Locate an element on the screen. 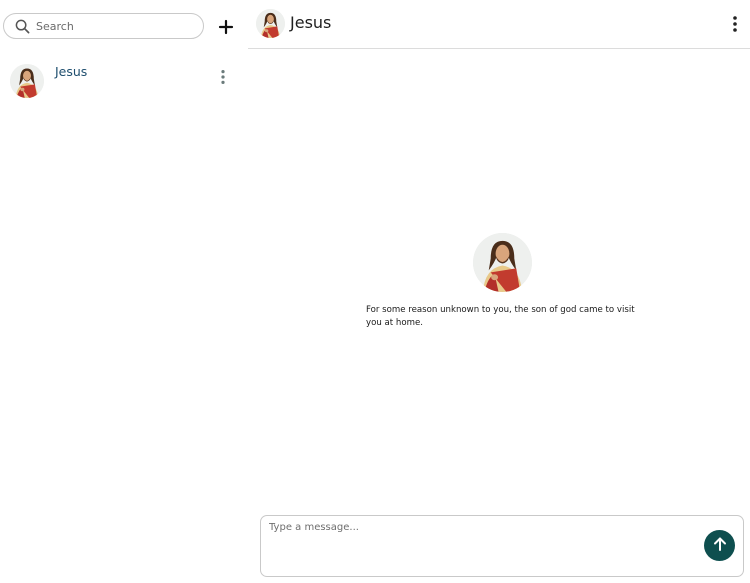  search-box is located at coordinates (103, 26).